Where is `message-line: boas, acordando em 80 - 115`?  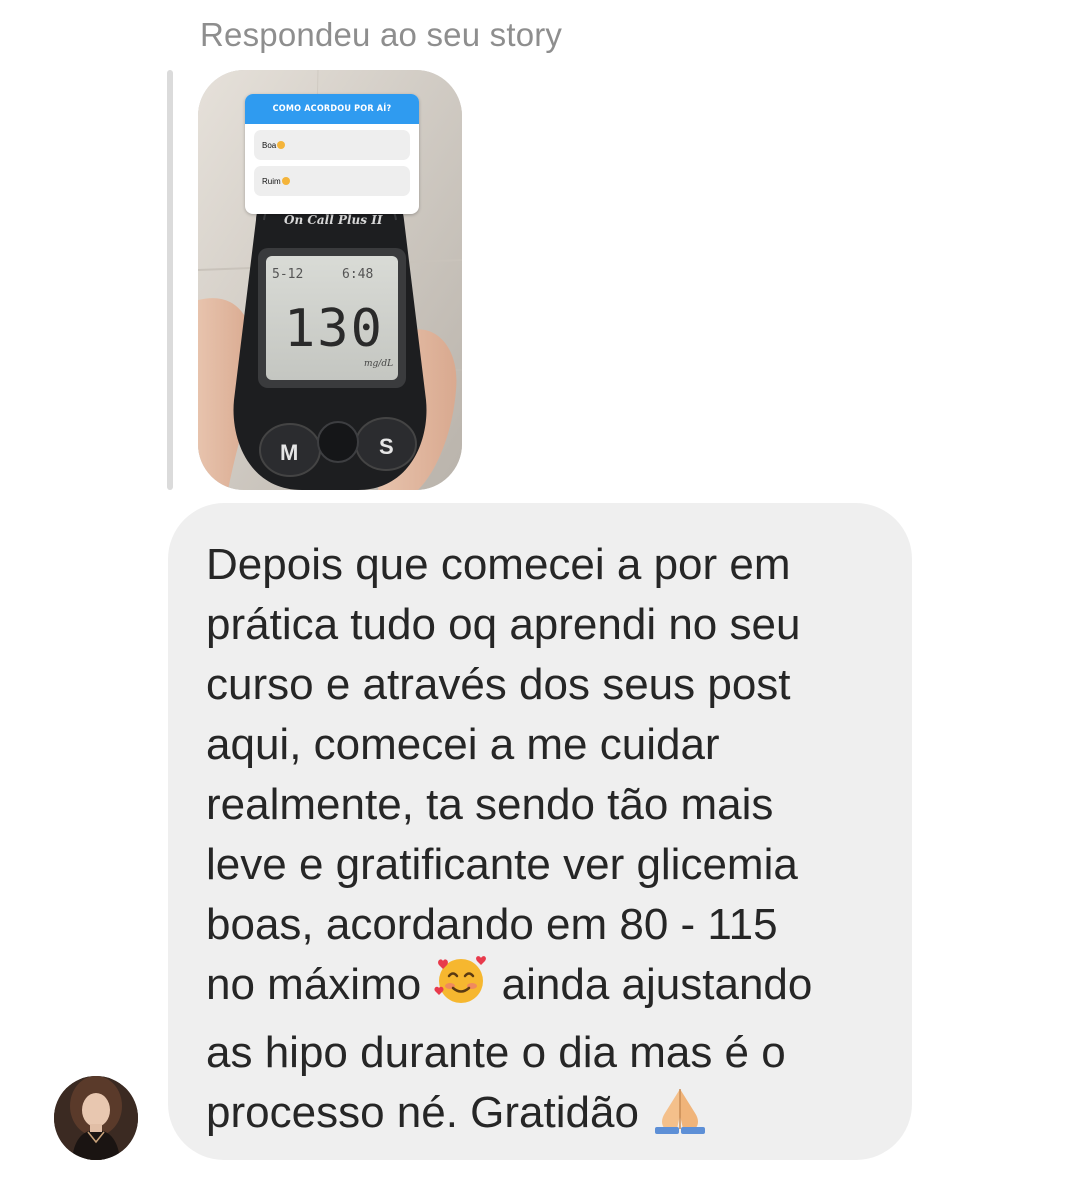
message-line: boas, acordando em 80 - 115 is located at coordinates (492, 924).